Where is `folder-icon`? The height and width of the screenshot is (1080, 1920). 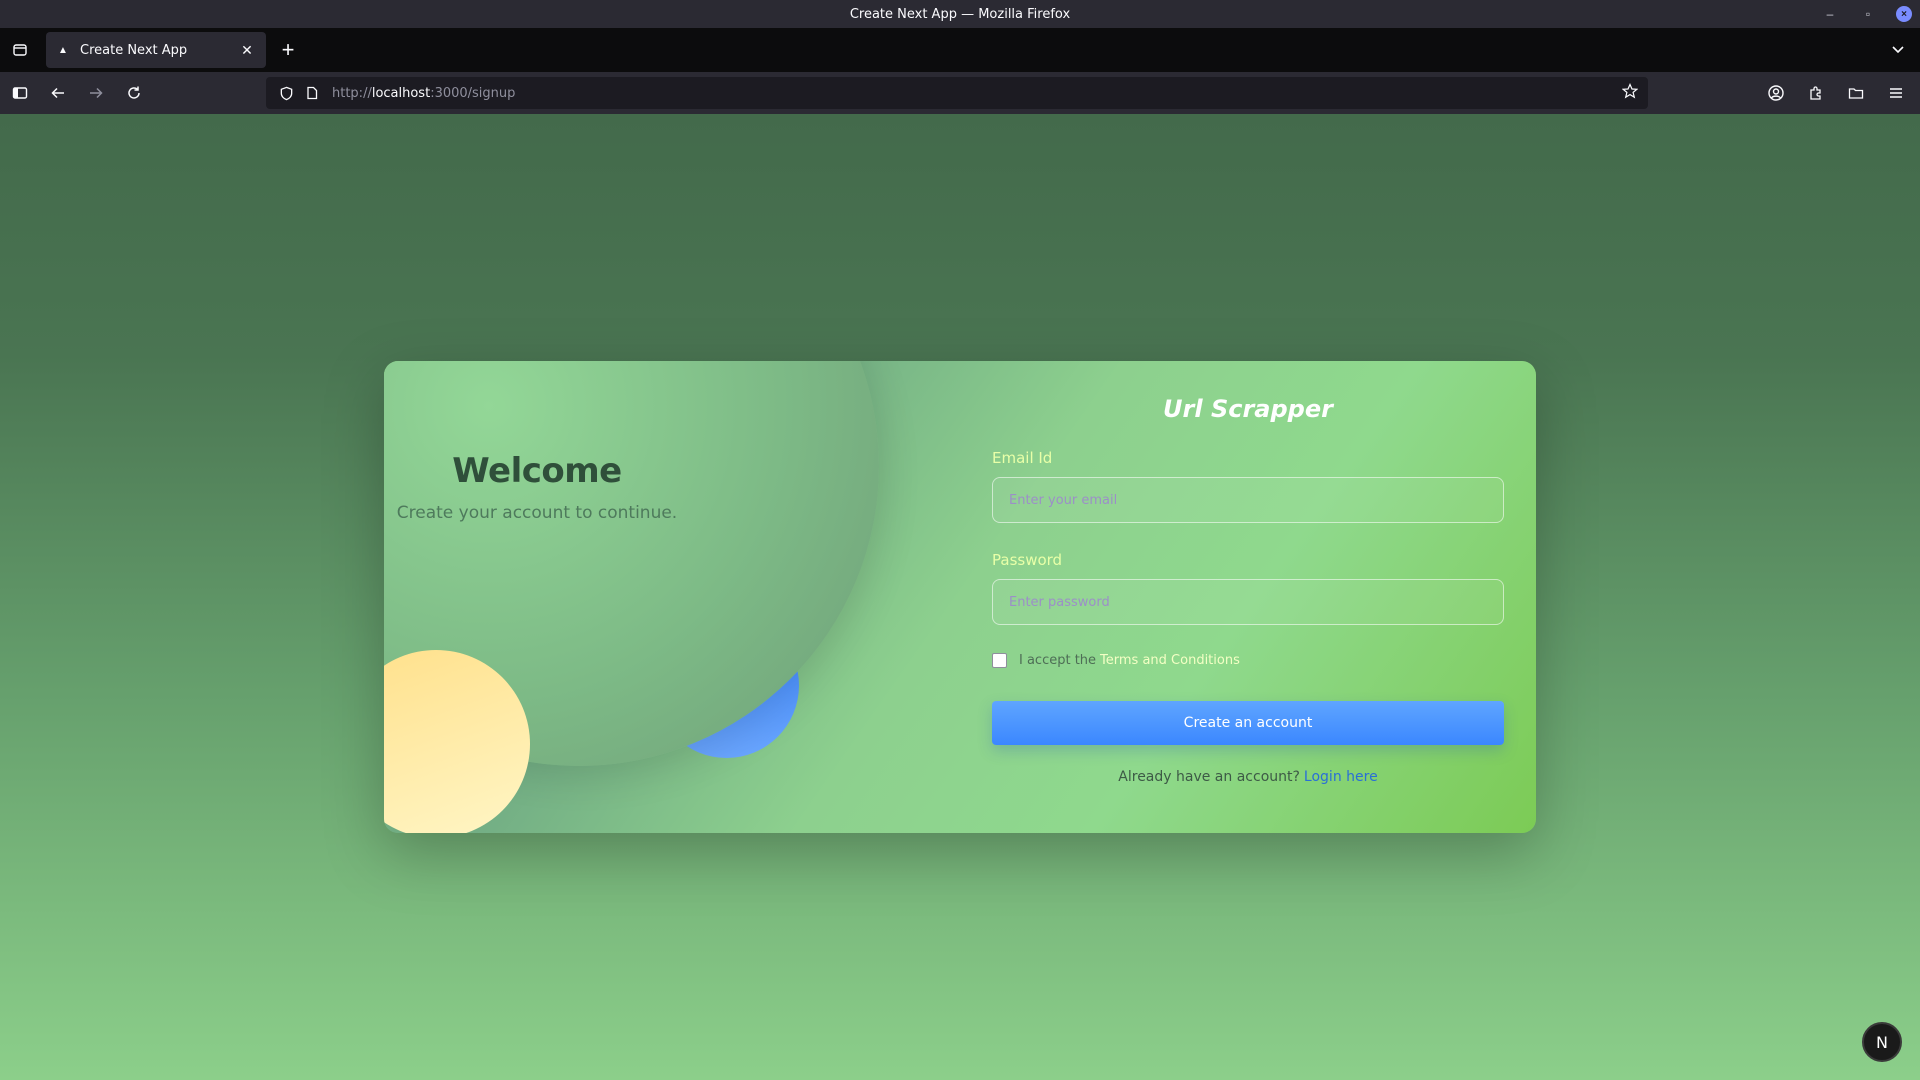
folder-icon is located at coordinates (1856, 93).